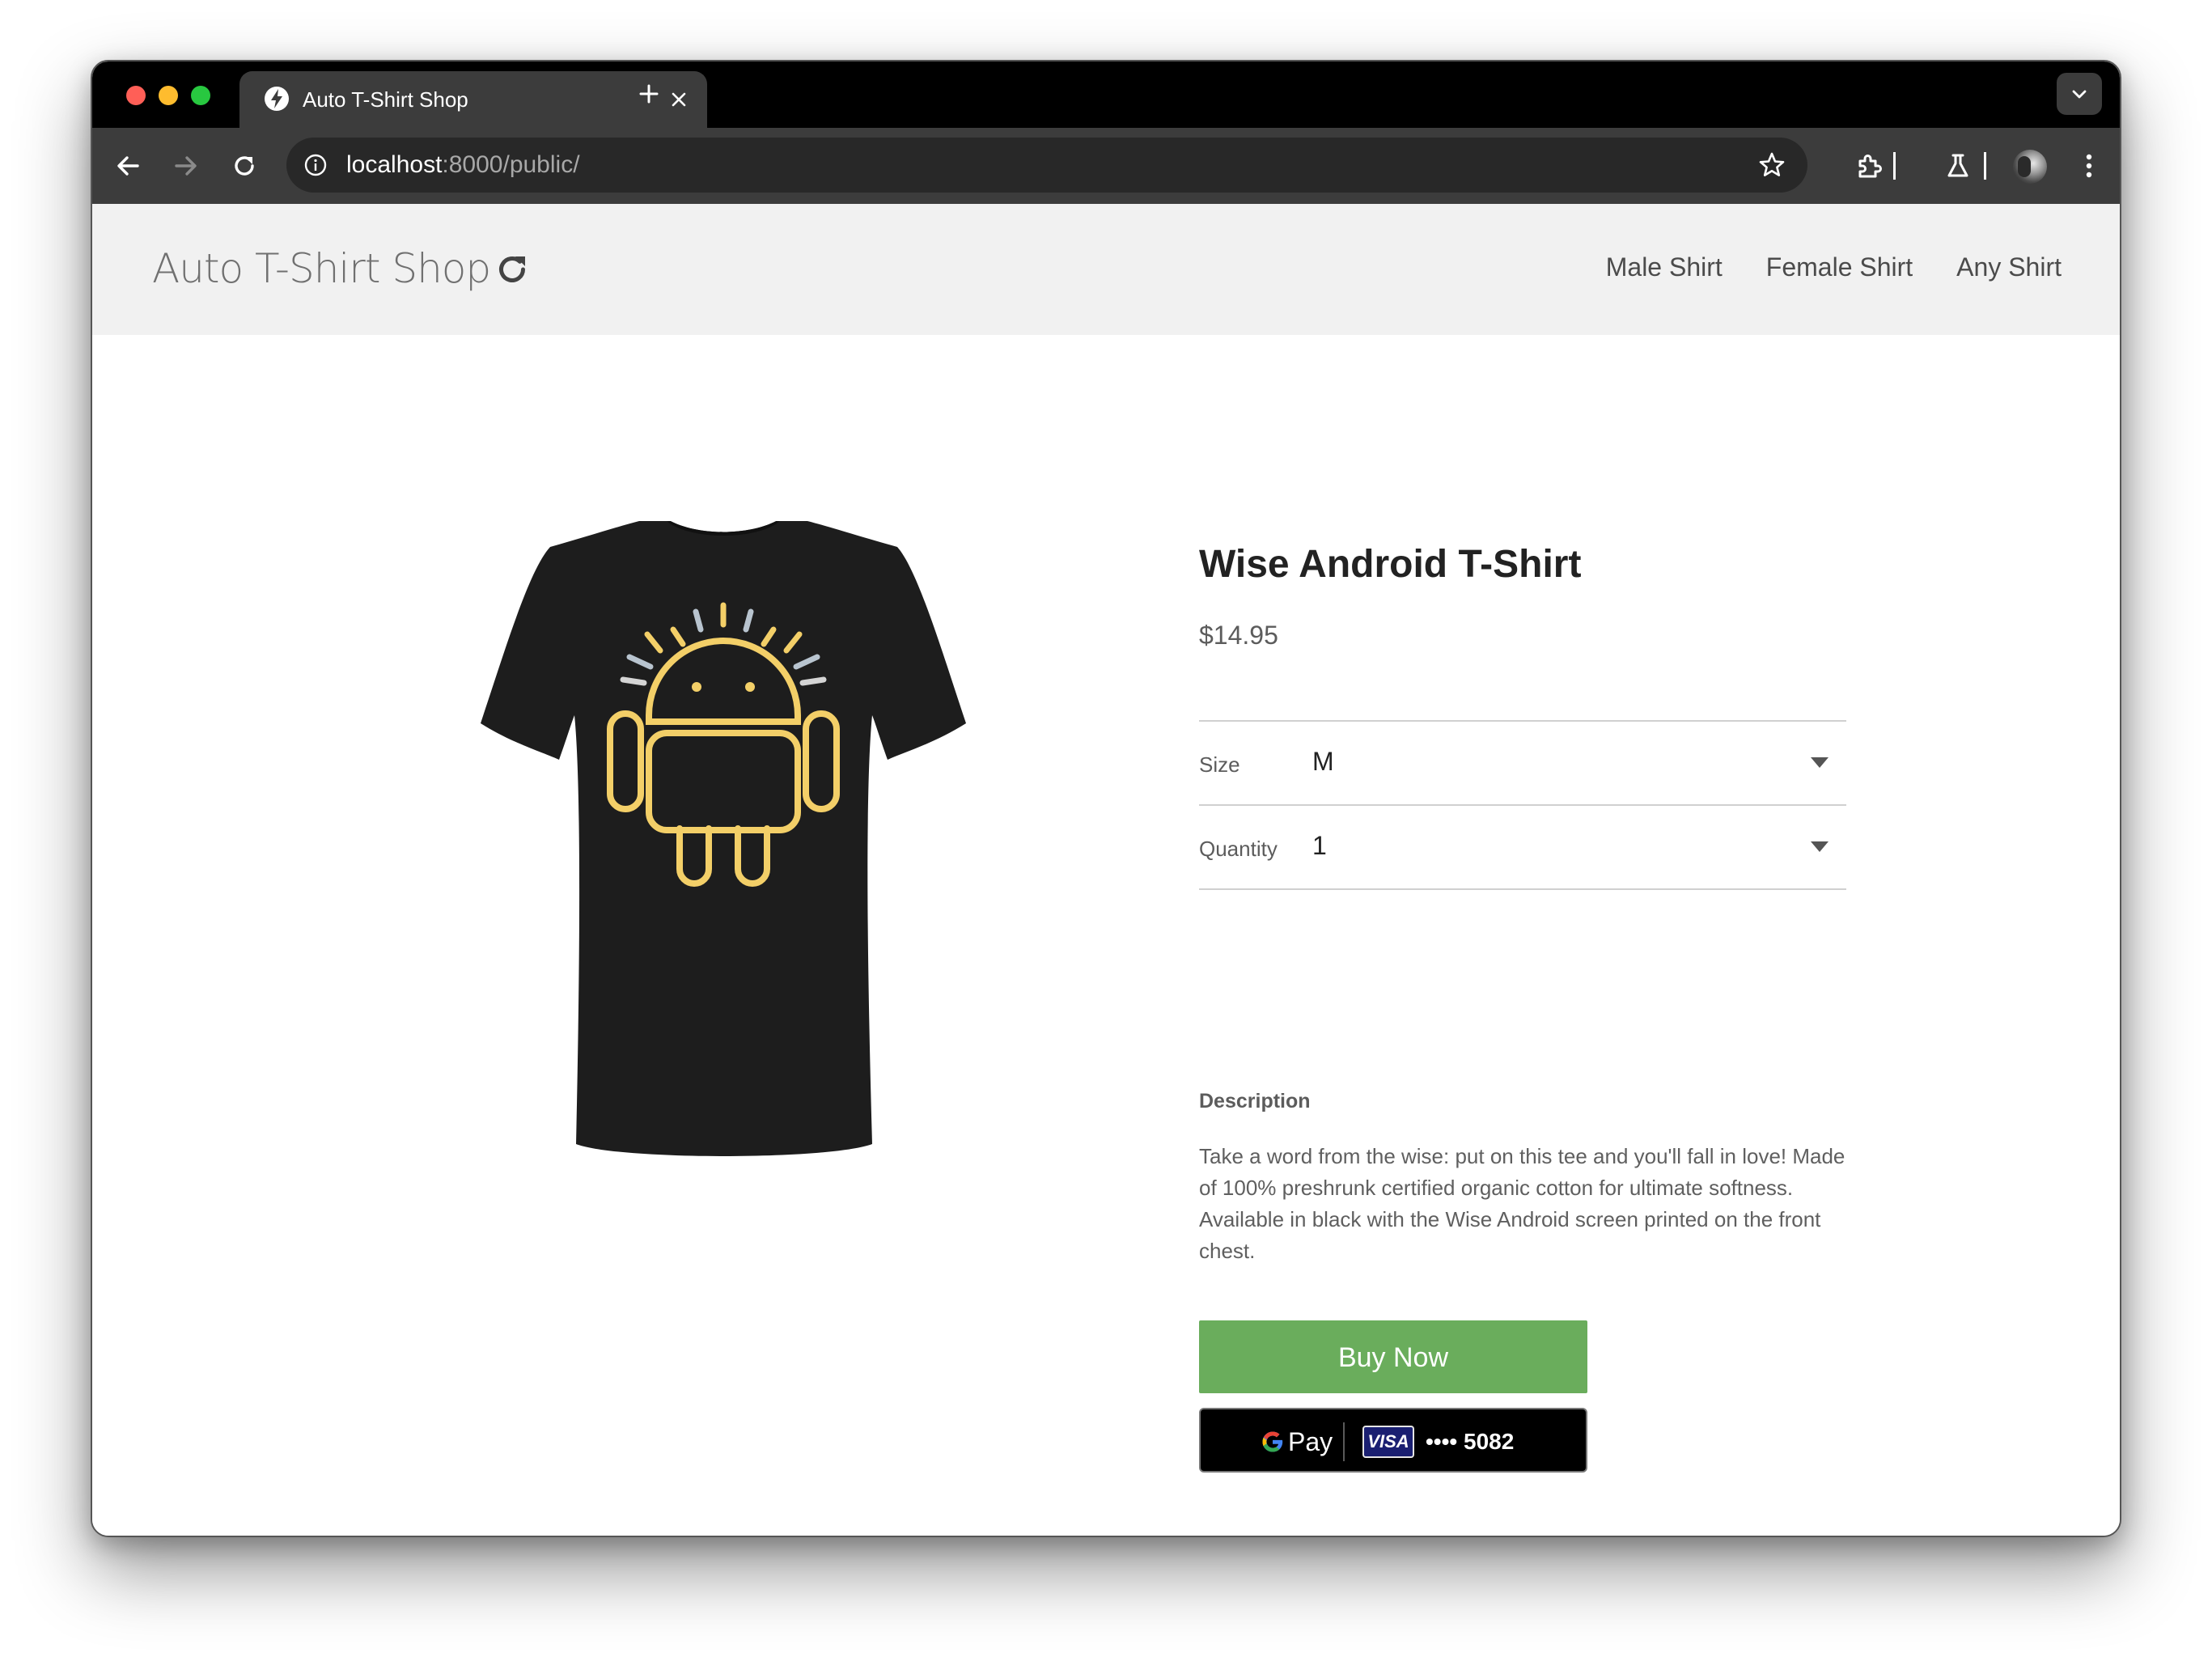 The height and width of the screenshot is (1657, 2212). Describe the element at coordinates (1238, 635) in the screenshot. I see `product-price: $14.95` at that location.